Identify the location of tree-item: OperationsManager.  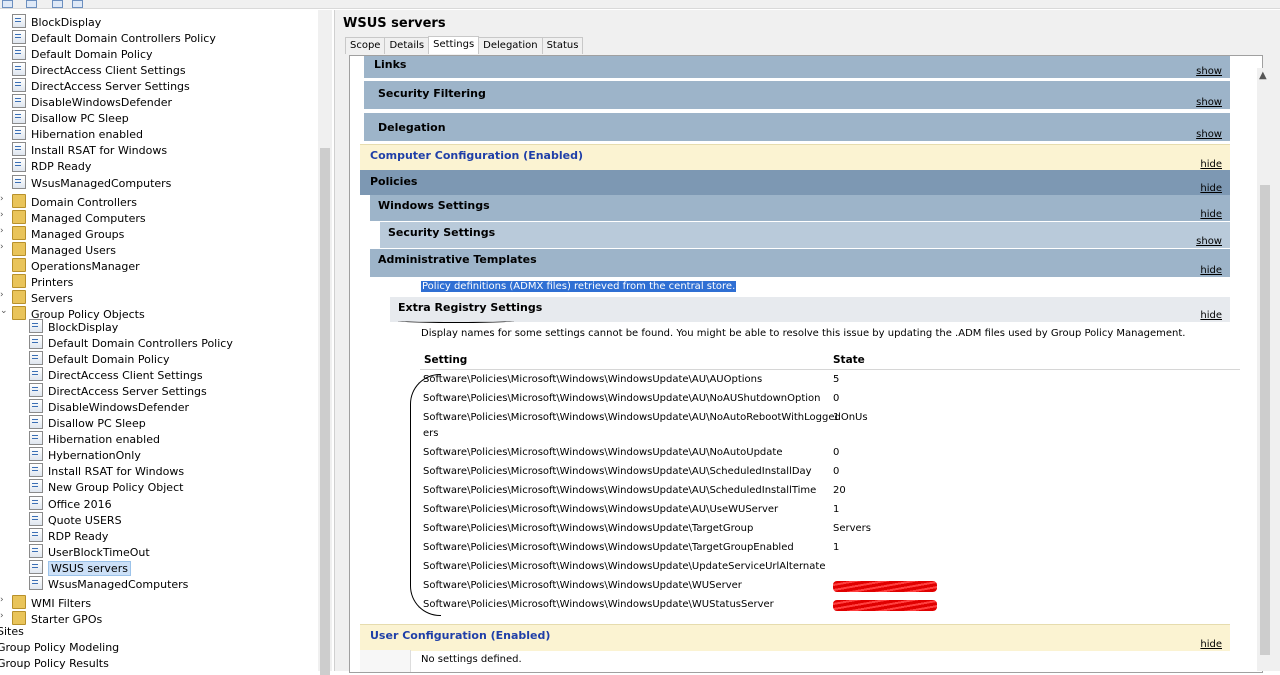
(76, 264).